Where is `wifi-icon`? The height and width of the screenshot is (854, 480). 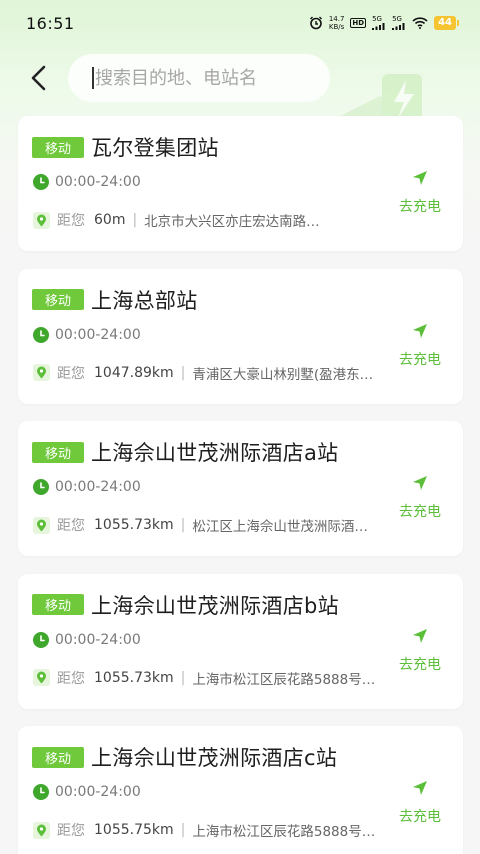
wifi-icon is located at coordinates (420, 23).